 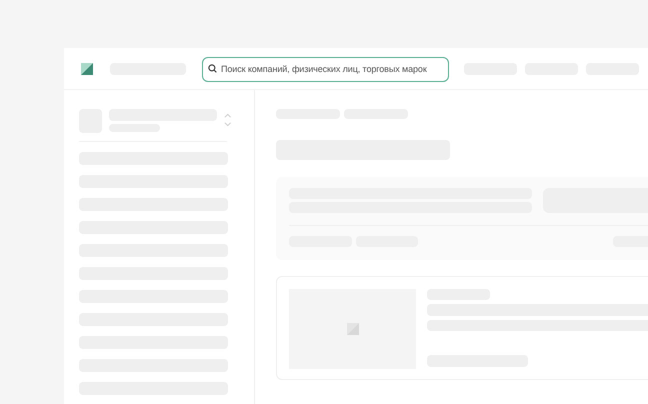 What do you see at coordinates (87, 68) in the screenshot?
I see `logo-icon` at bounding box center [87, 68].